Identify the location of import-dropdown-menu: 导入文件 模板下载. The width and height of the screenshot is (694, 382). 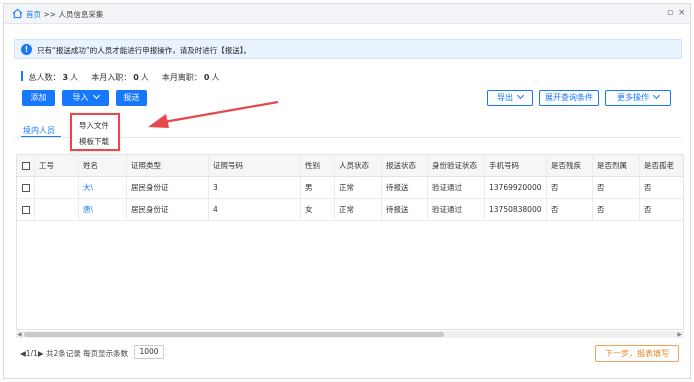
(95, 132).